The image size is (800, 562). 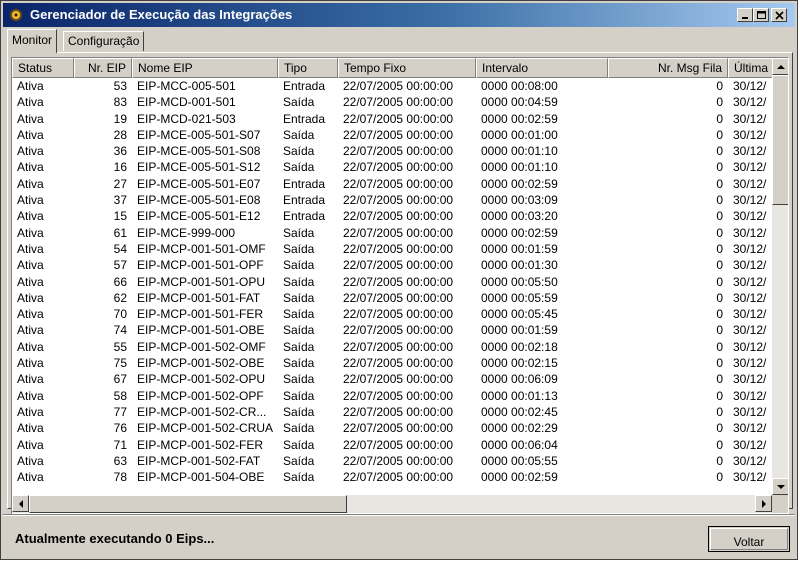 I want to click on vertical-scrollbar, so click(x=780, y=276).